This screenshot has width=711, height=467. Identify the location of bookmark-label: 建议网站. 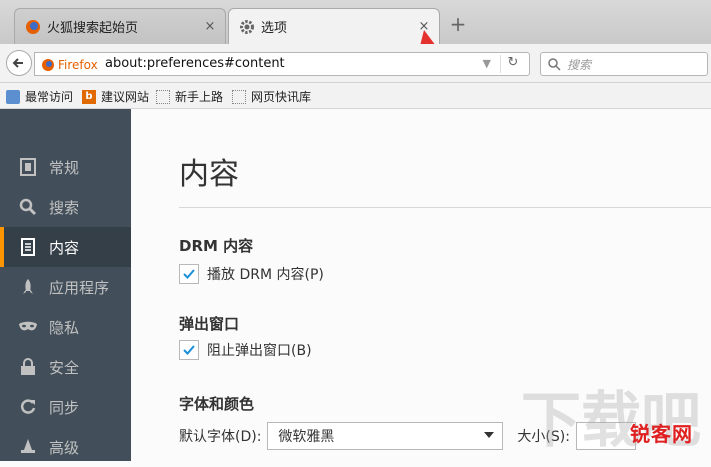
(125, 97).